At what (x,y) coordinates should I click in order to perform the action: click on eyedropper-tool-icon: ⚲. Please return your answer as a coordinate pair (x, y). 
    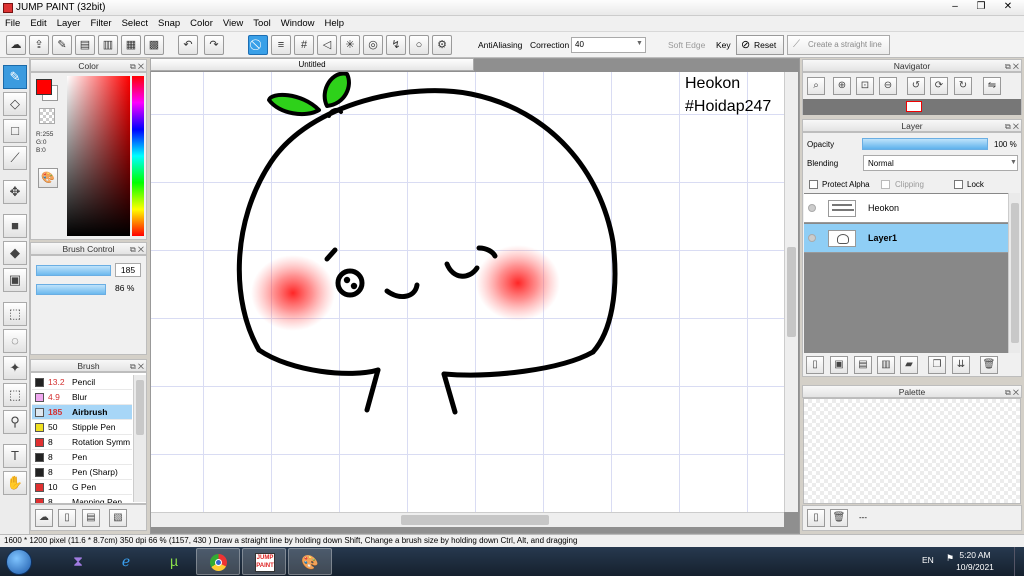
    Looking at the image, I should click on (15, 422).